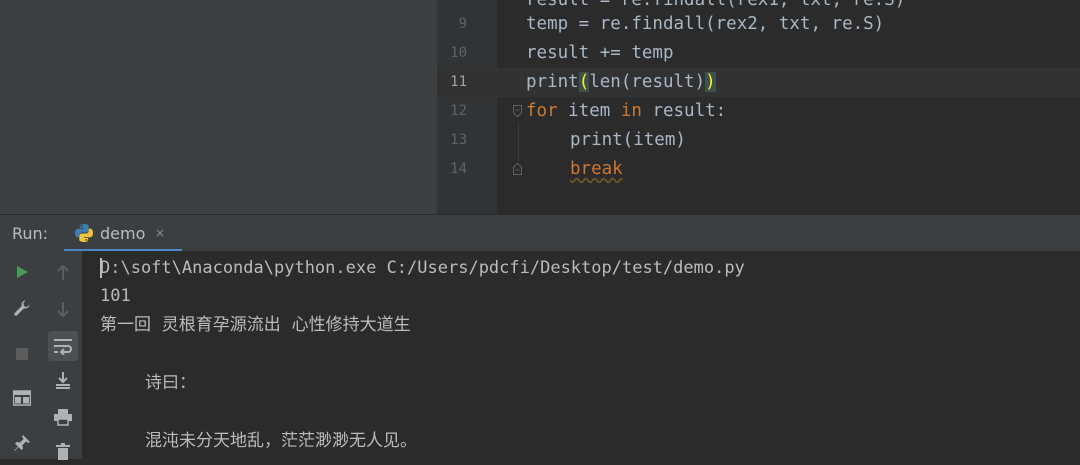 The height and width of the screenshot is (465, 1080). Describe the element at coordinates (458, 140) in the screenshot. I see `line-number: 13` at that location.